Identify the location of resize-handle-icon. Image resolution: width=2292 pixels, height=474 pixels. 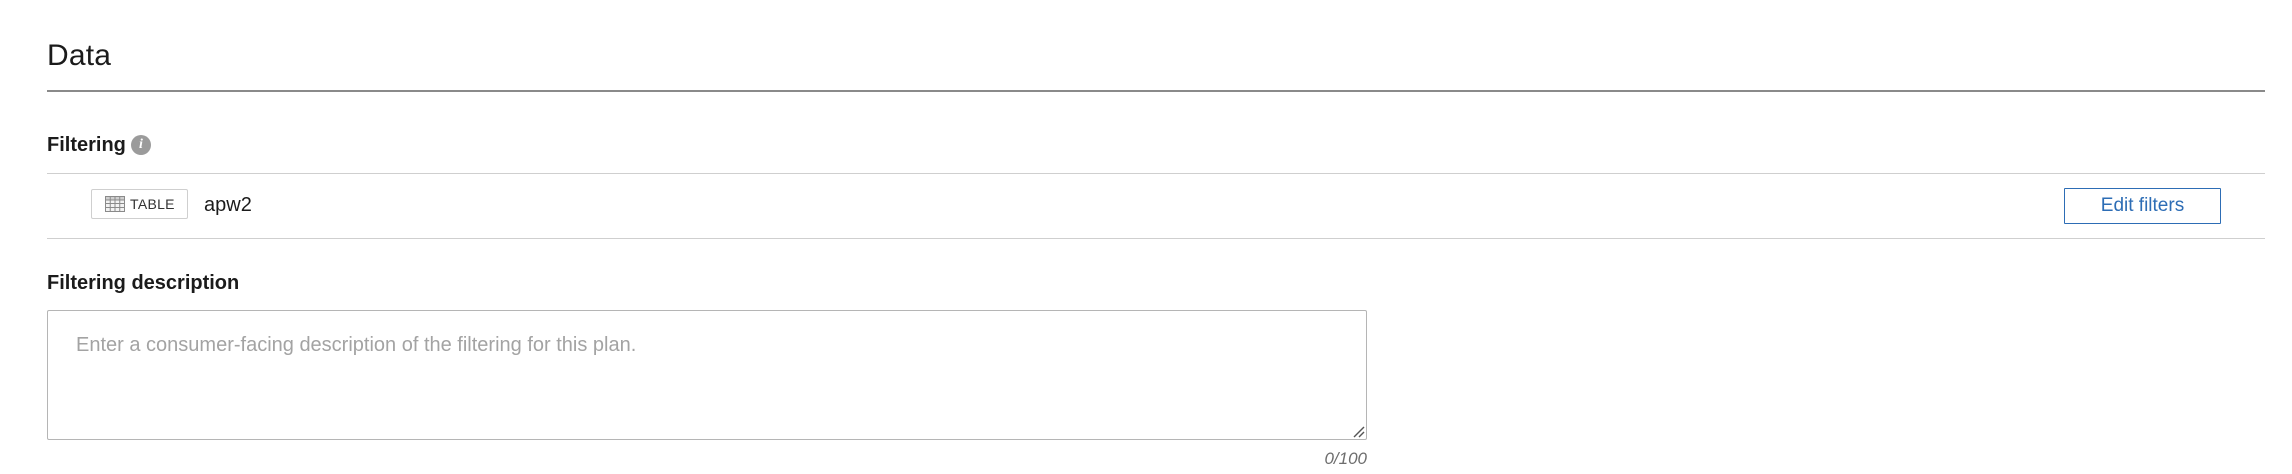
(1358, 431).